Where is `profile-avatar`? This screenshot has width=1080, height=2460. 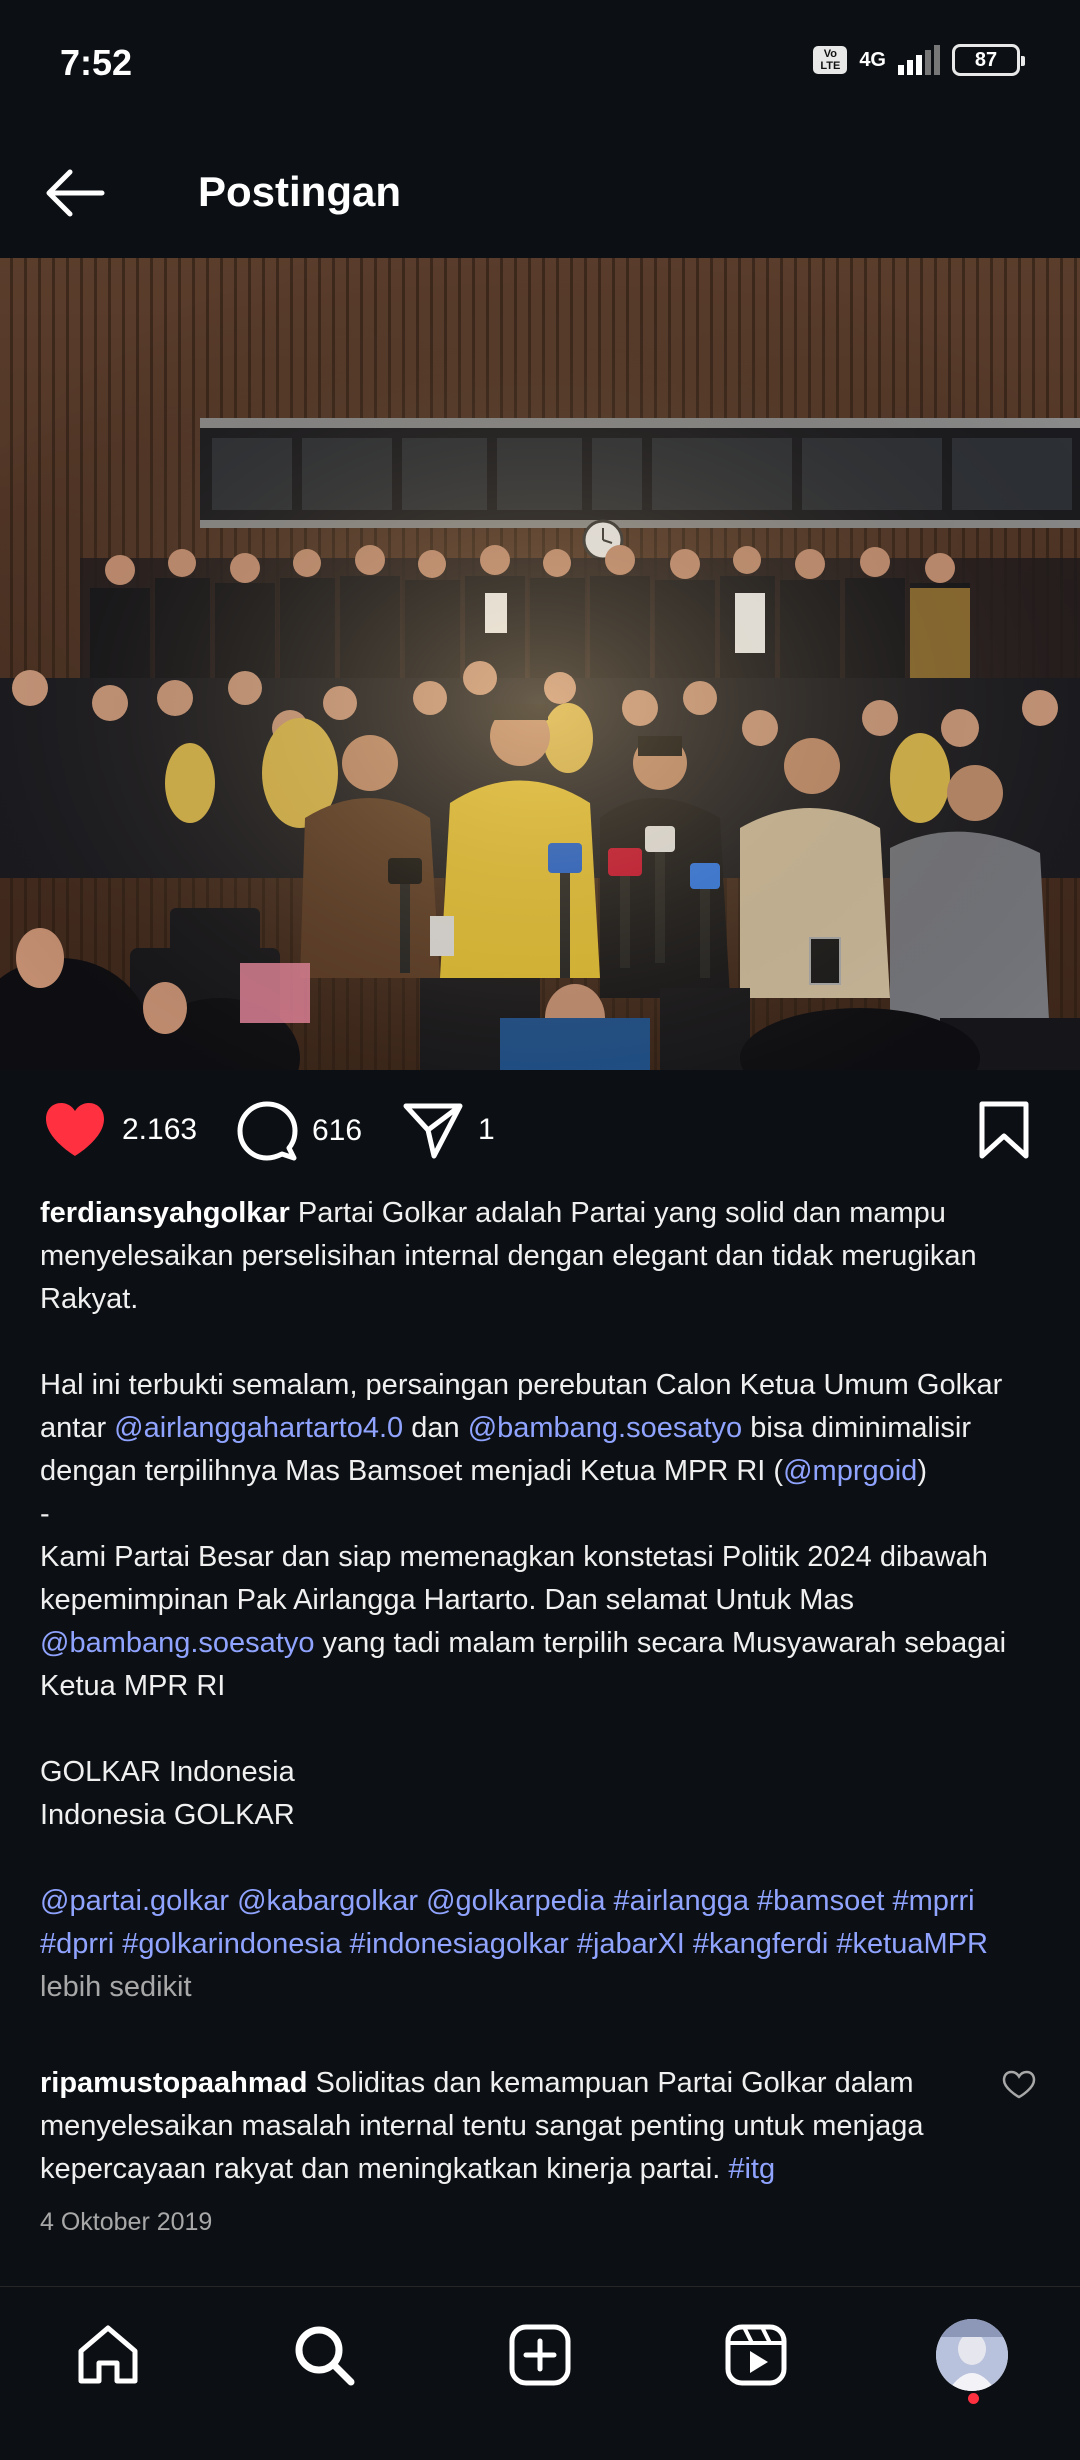
profile-avatar is located at coordinates (972, 2355).